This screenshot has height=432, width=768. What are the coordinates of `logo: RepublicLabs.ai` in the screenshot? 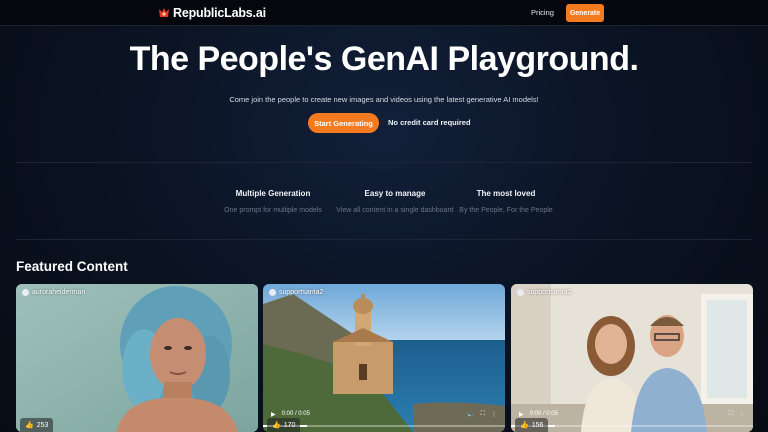 It's located at (212, 13).